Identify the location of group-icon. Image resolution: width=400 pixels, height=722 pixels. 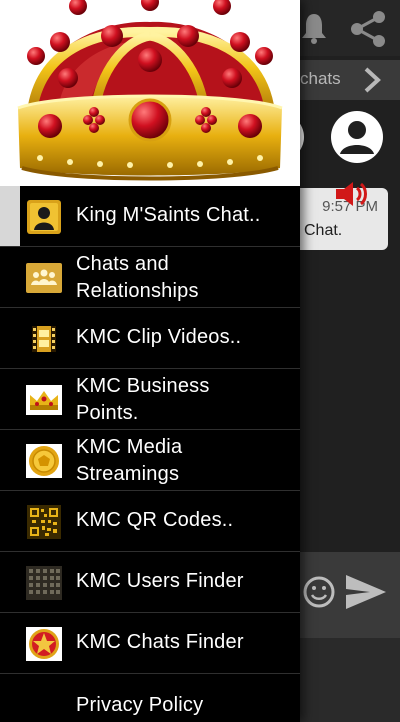
(44, 278).